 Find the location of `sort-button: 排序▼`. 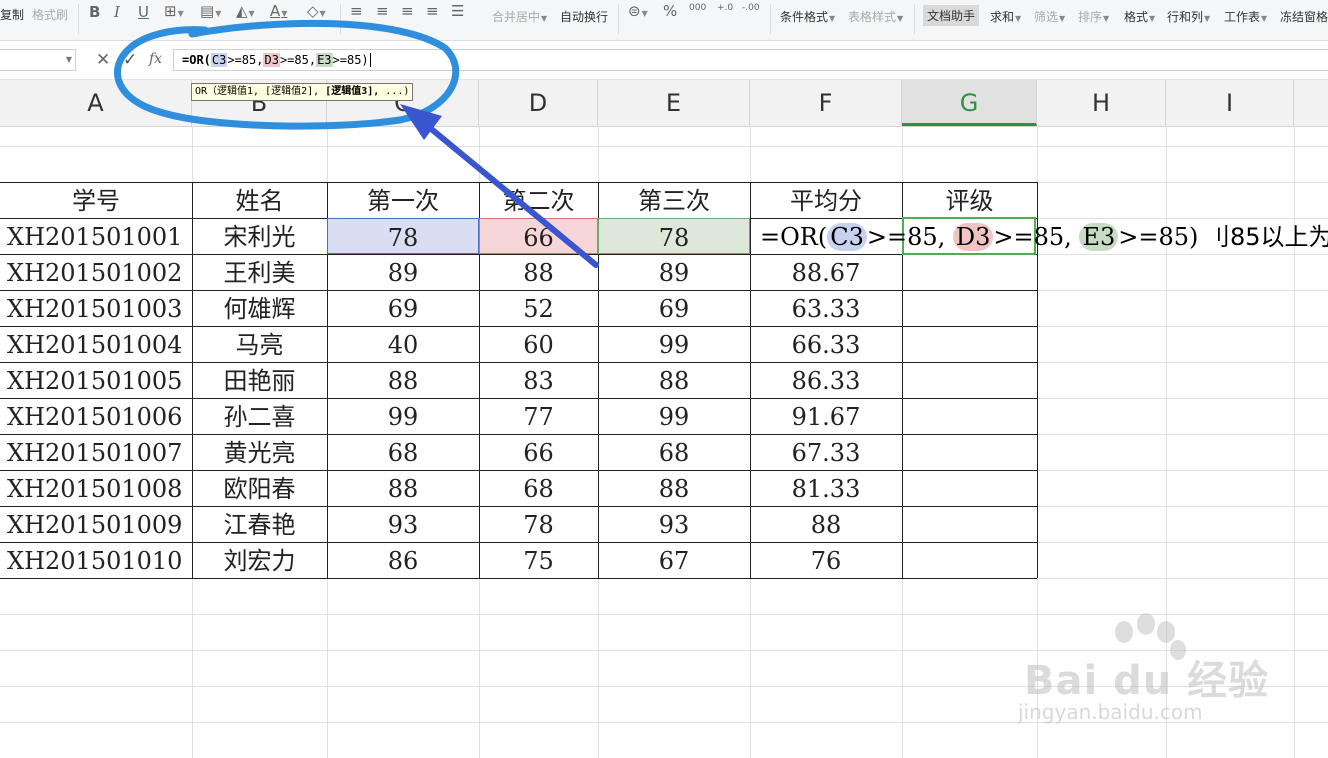

sort-button: 排序▼ is located at coordinates (1093, 16).